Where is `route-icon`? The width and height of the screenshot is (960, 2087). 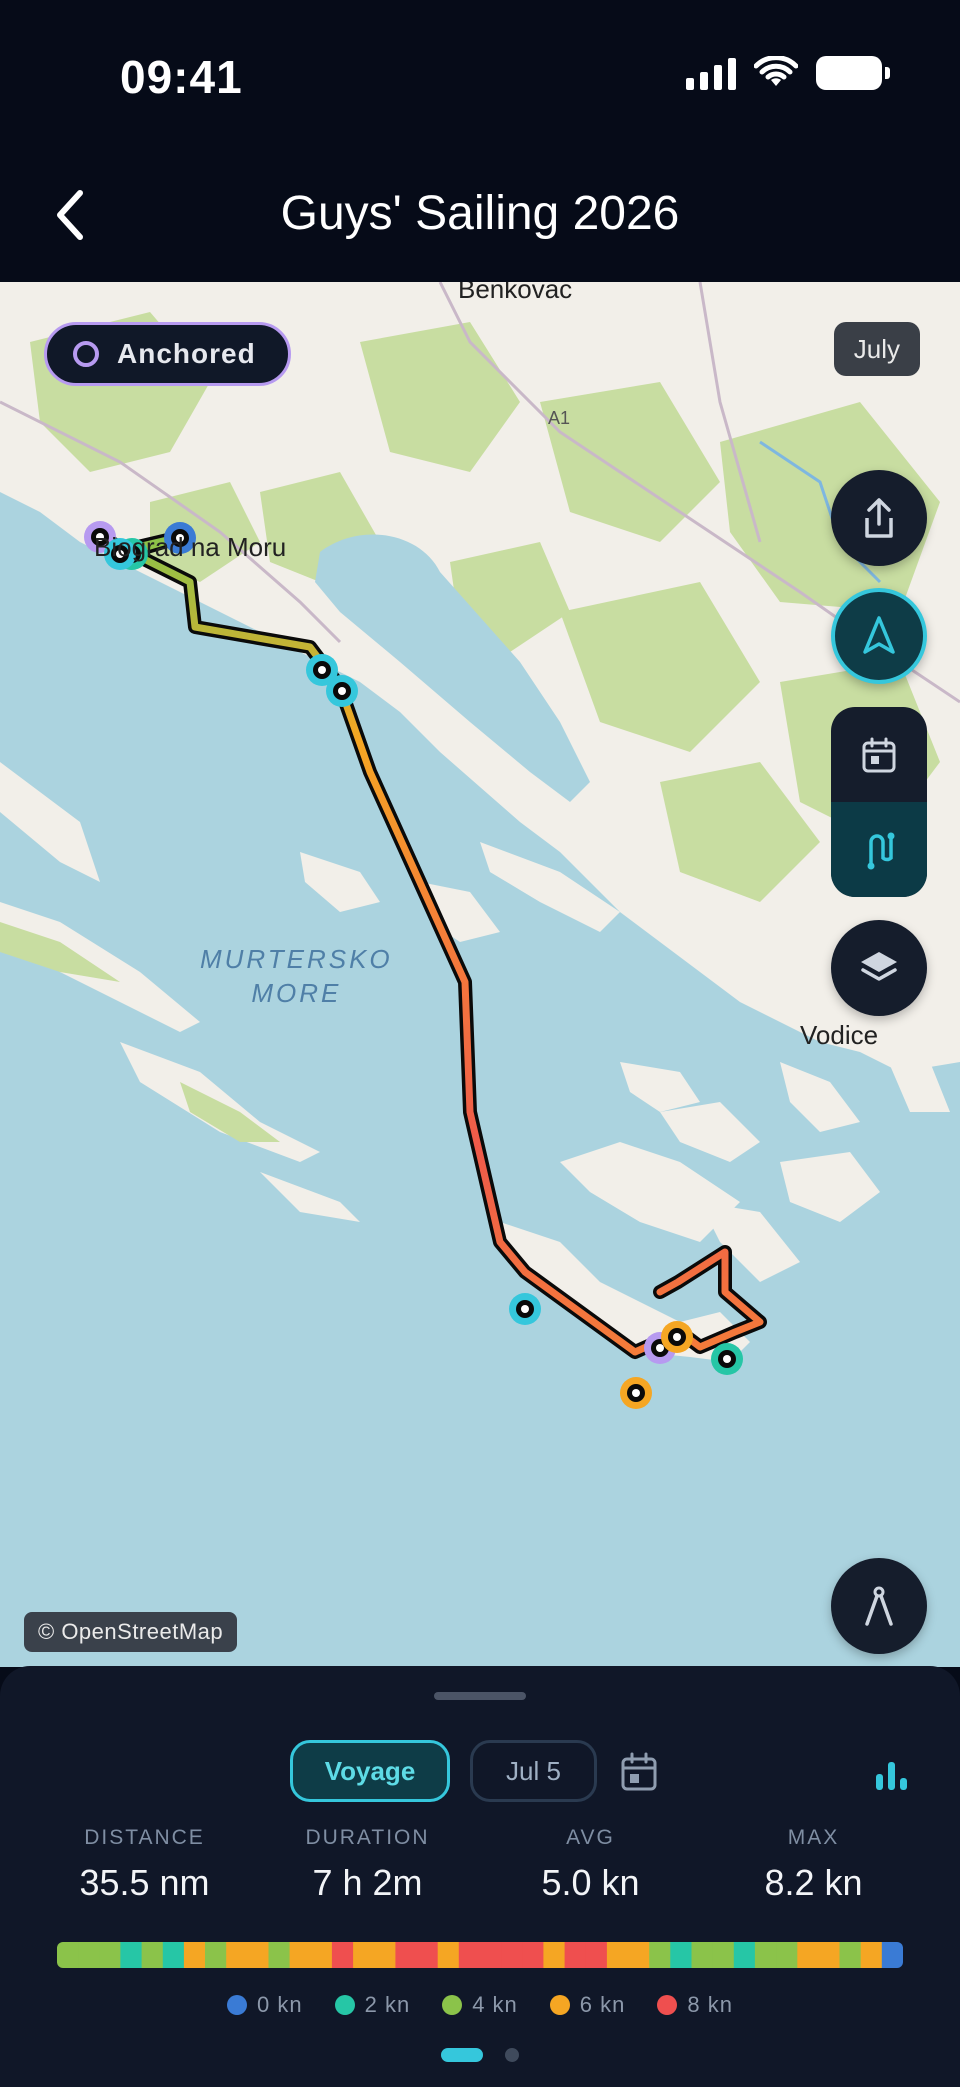
route-icon is located at coordinates (881, 850).